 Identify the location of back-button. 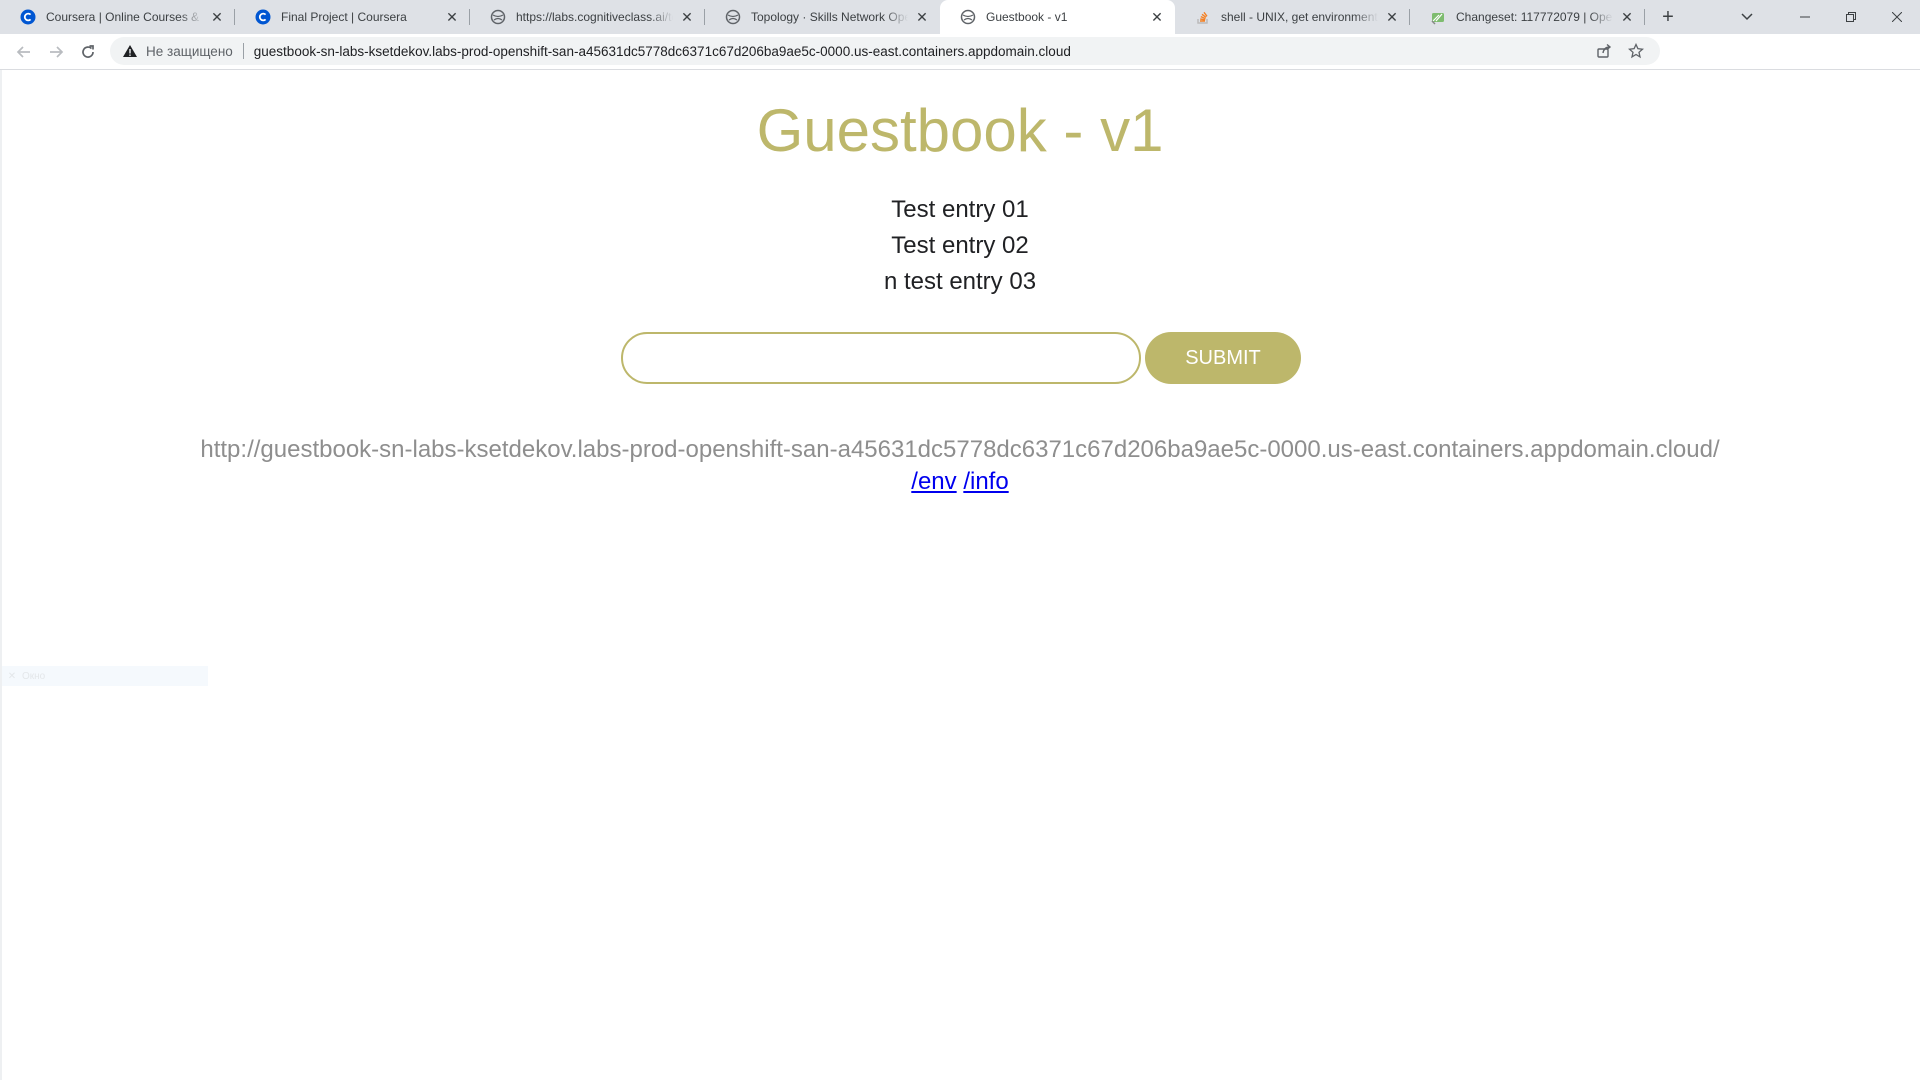
(24, 52).